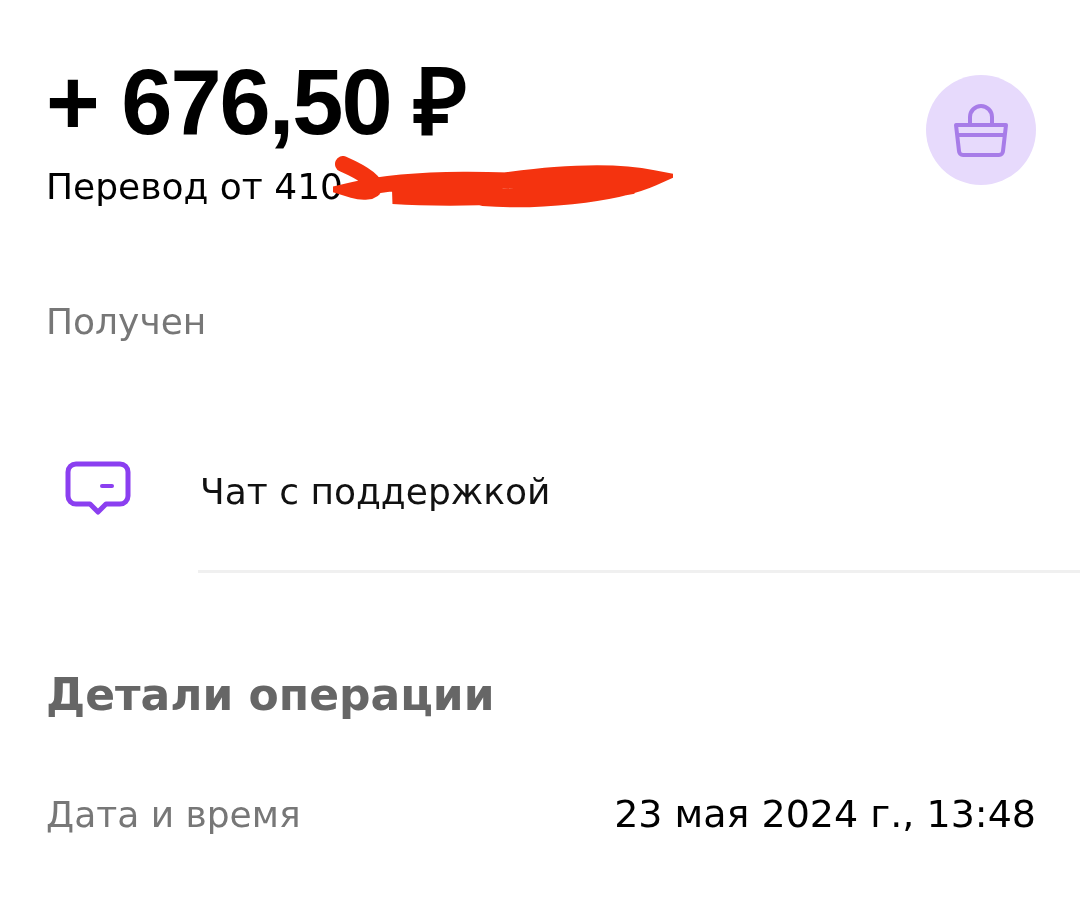  Describe the element at coordinates (981, 130) in the screenshot. I see `shopping-bag-icon` at that location.